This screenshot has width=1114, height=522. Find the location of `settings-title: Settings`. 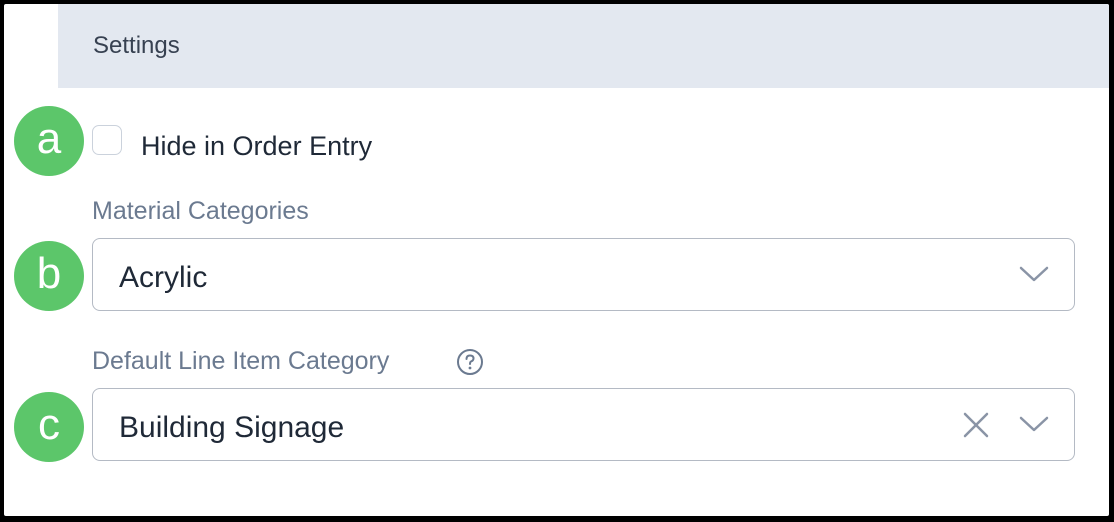

settings-title: Settings is located at coordinates (136, 45).